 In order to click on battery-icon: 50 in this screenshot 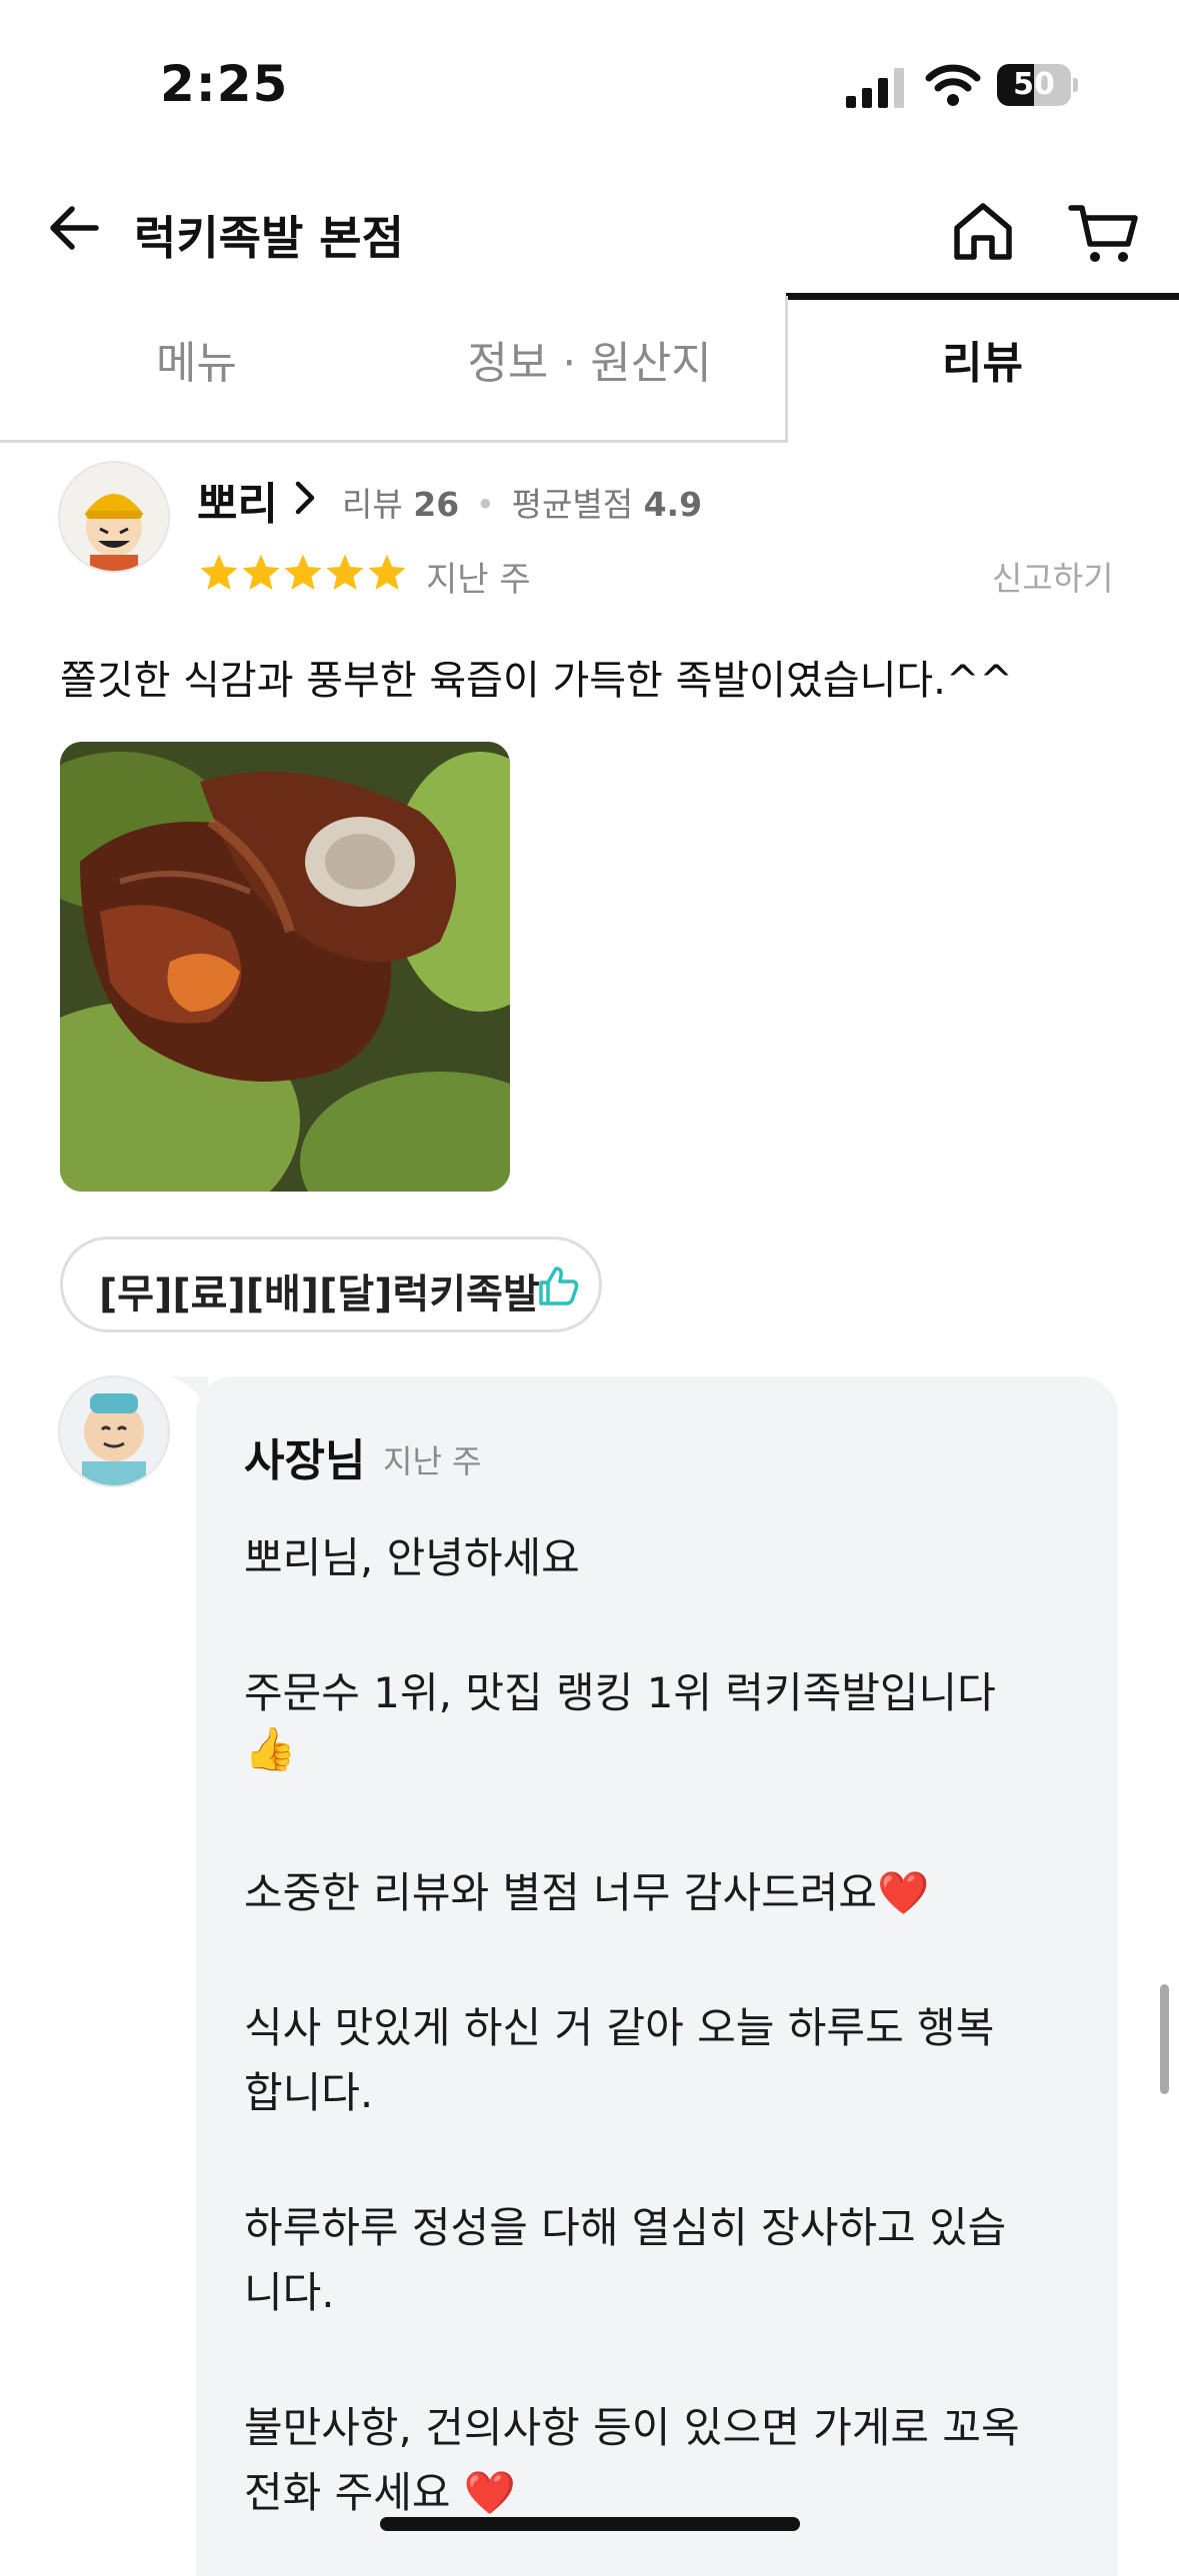, I will do `click(1037, 86)`.